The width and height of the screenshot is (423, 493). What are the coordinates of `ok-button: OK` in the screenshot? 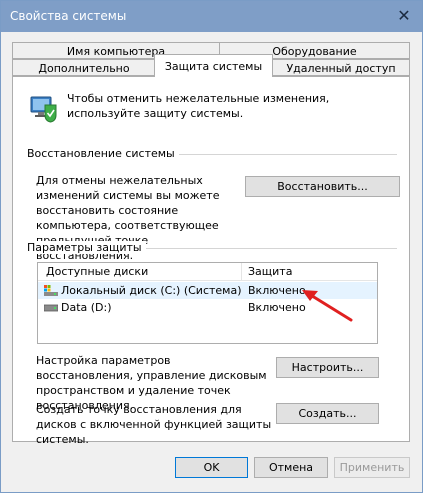 It's located at (211, 467).